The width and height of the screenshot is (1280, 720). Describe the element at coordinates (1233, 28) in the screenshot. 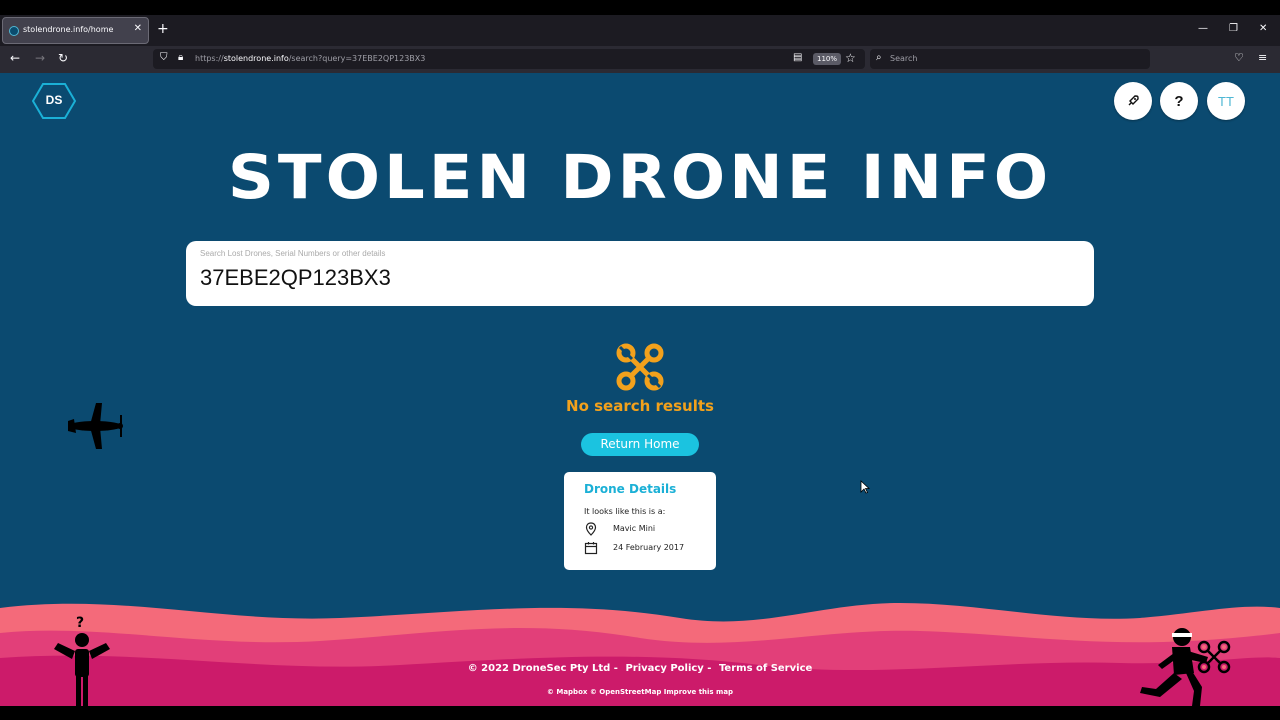

I see `restore-icon: ❐` at that location.